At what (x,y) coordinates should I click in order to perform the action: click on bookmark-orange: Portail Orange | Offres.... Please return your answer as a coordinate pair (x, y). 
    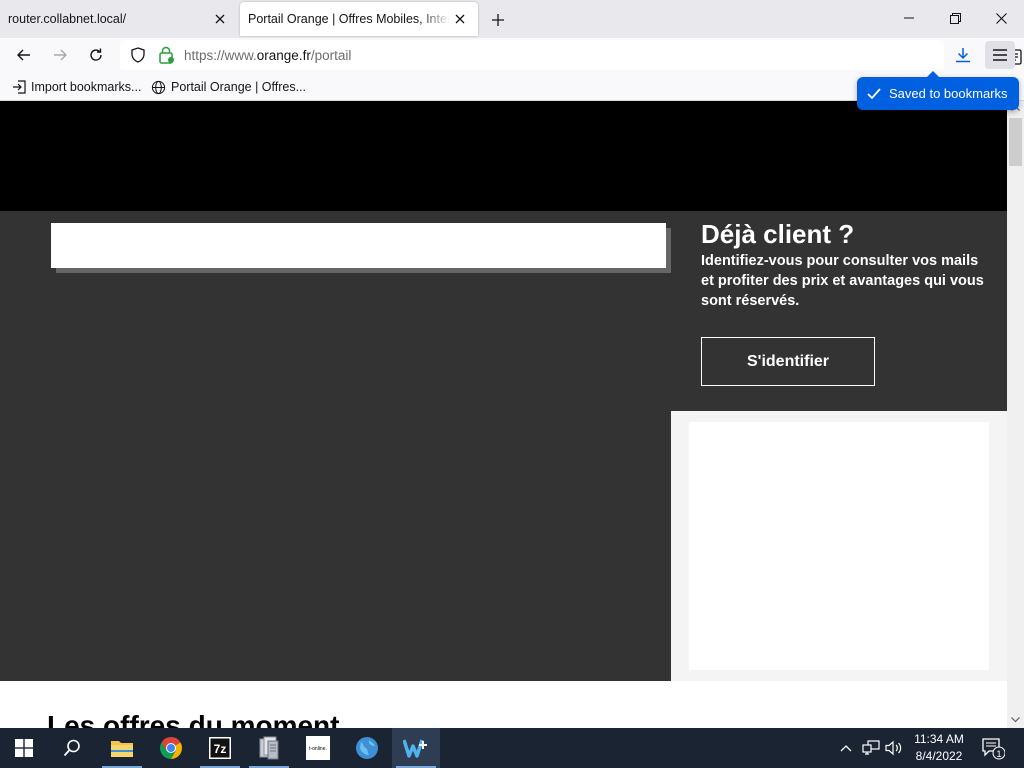
    Looking at the image, I should click on (228, 87).